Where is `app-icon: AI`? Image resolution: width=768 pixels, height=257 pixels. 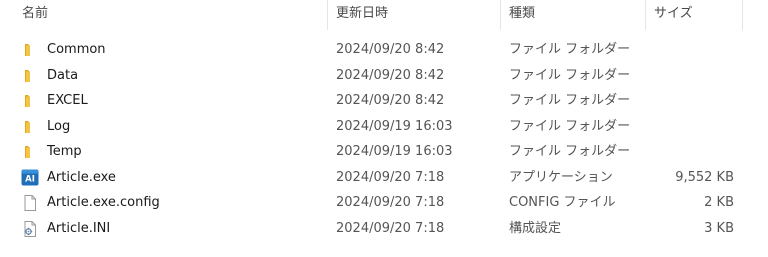 app-icon: AI is located at coordinates (30, 177).